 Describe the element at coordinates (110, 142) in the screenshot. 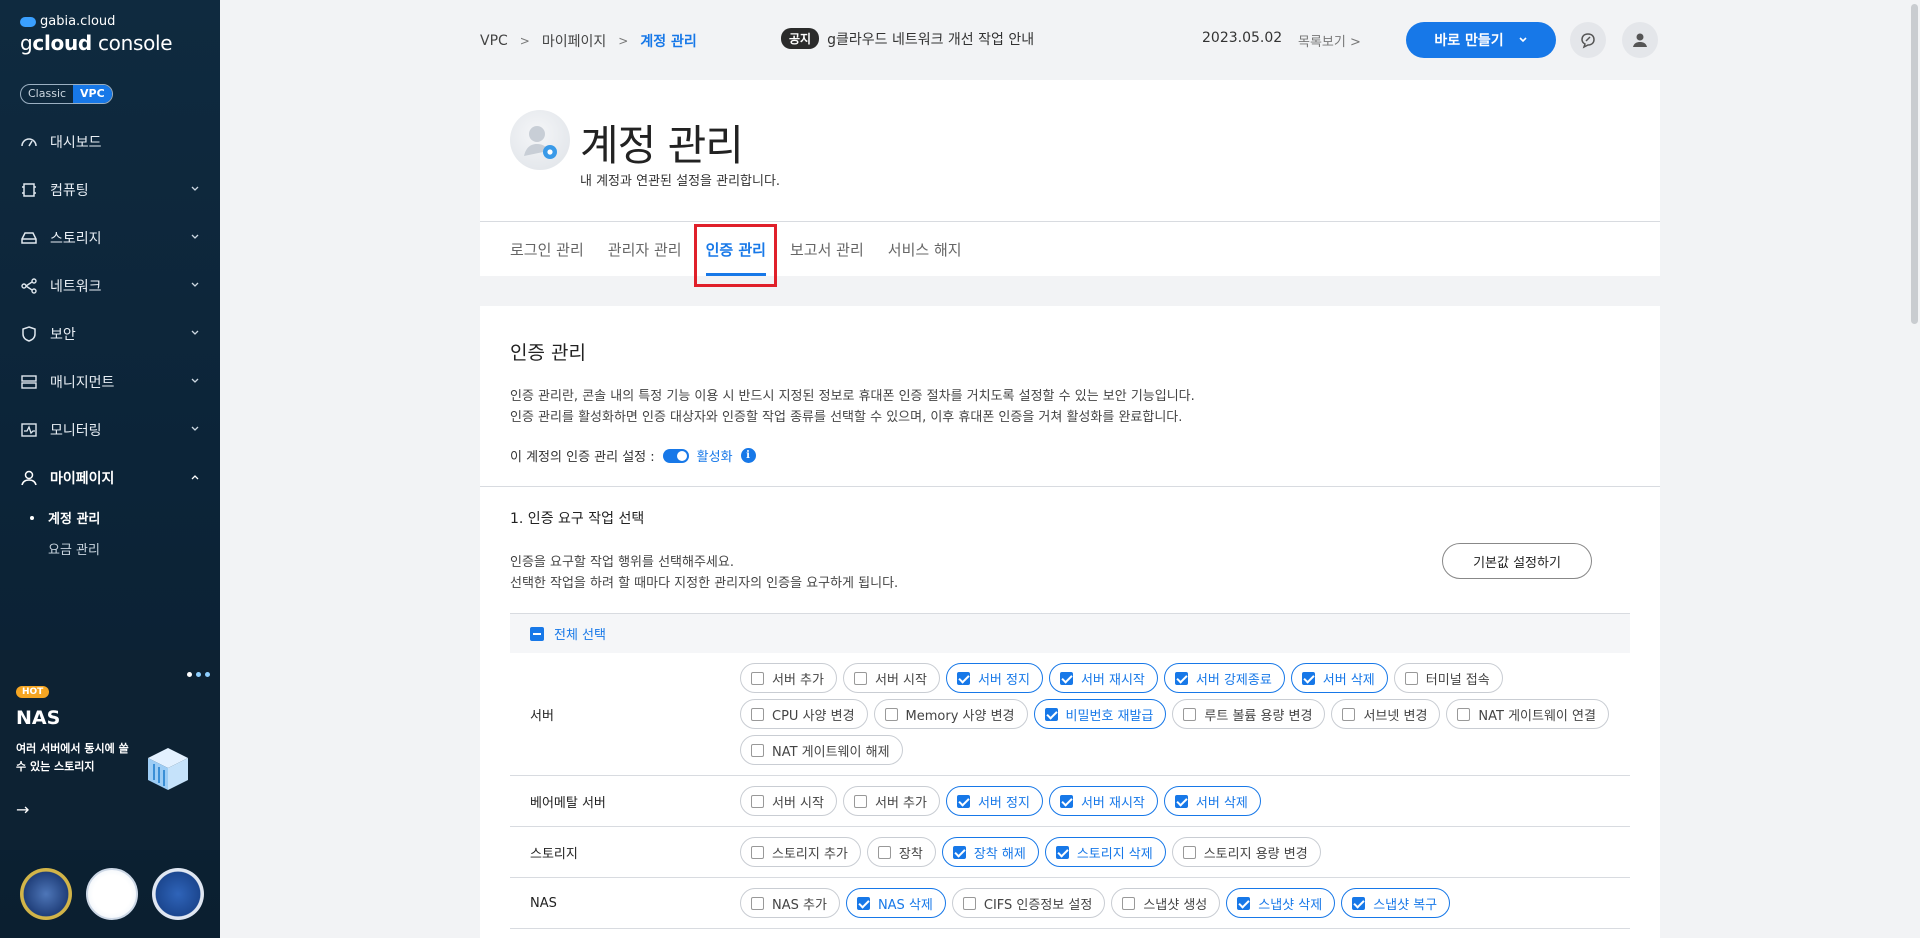

I see `sidebar-item-dashboard: 대시보드` at that location.